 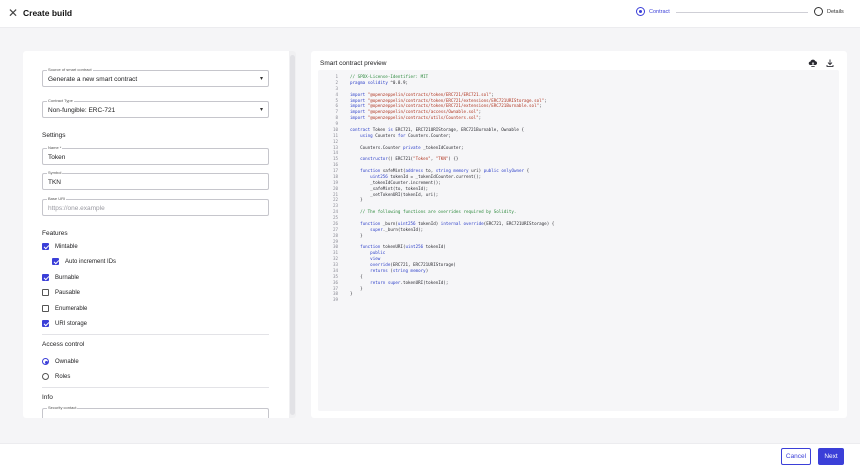 What do you see at coordinates (813, 63) in the screenshot?
I see `cloud-download-icon` at bounding box center [813, 63].